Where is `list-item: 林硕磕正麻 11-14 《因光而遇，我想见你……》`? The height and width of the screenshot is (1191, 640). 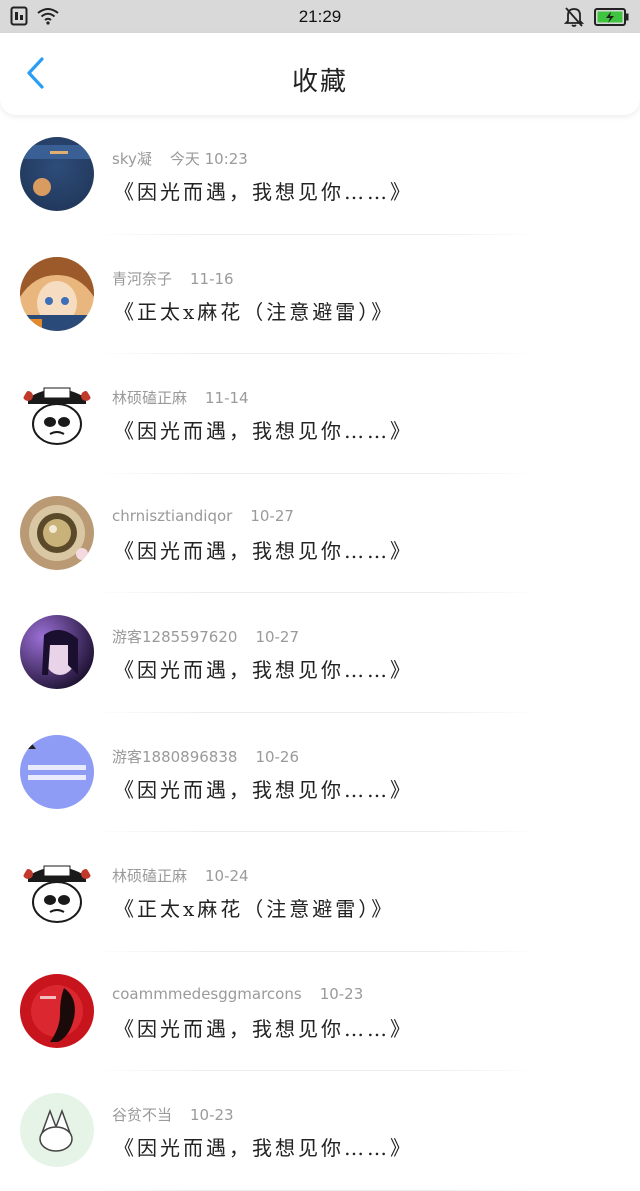
list-item: 林硕磕正麻 11-14 《因光而遇，我想见你……》 is located at coordinates (320, 414).